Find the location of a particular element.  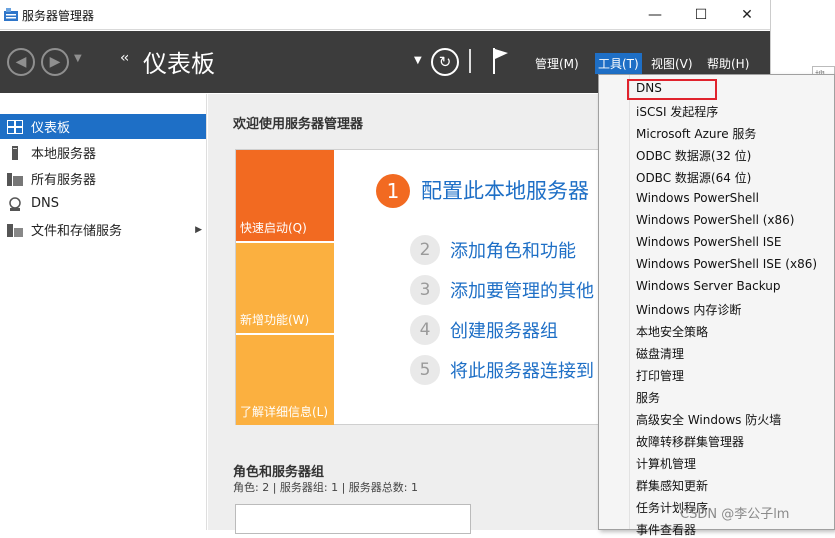

step-create-group: 4 创建服务器组 is located at coordinates (484, 330).